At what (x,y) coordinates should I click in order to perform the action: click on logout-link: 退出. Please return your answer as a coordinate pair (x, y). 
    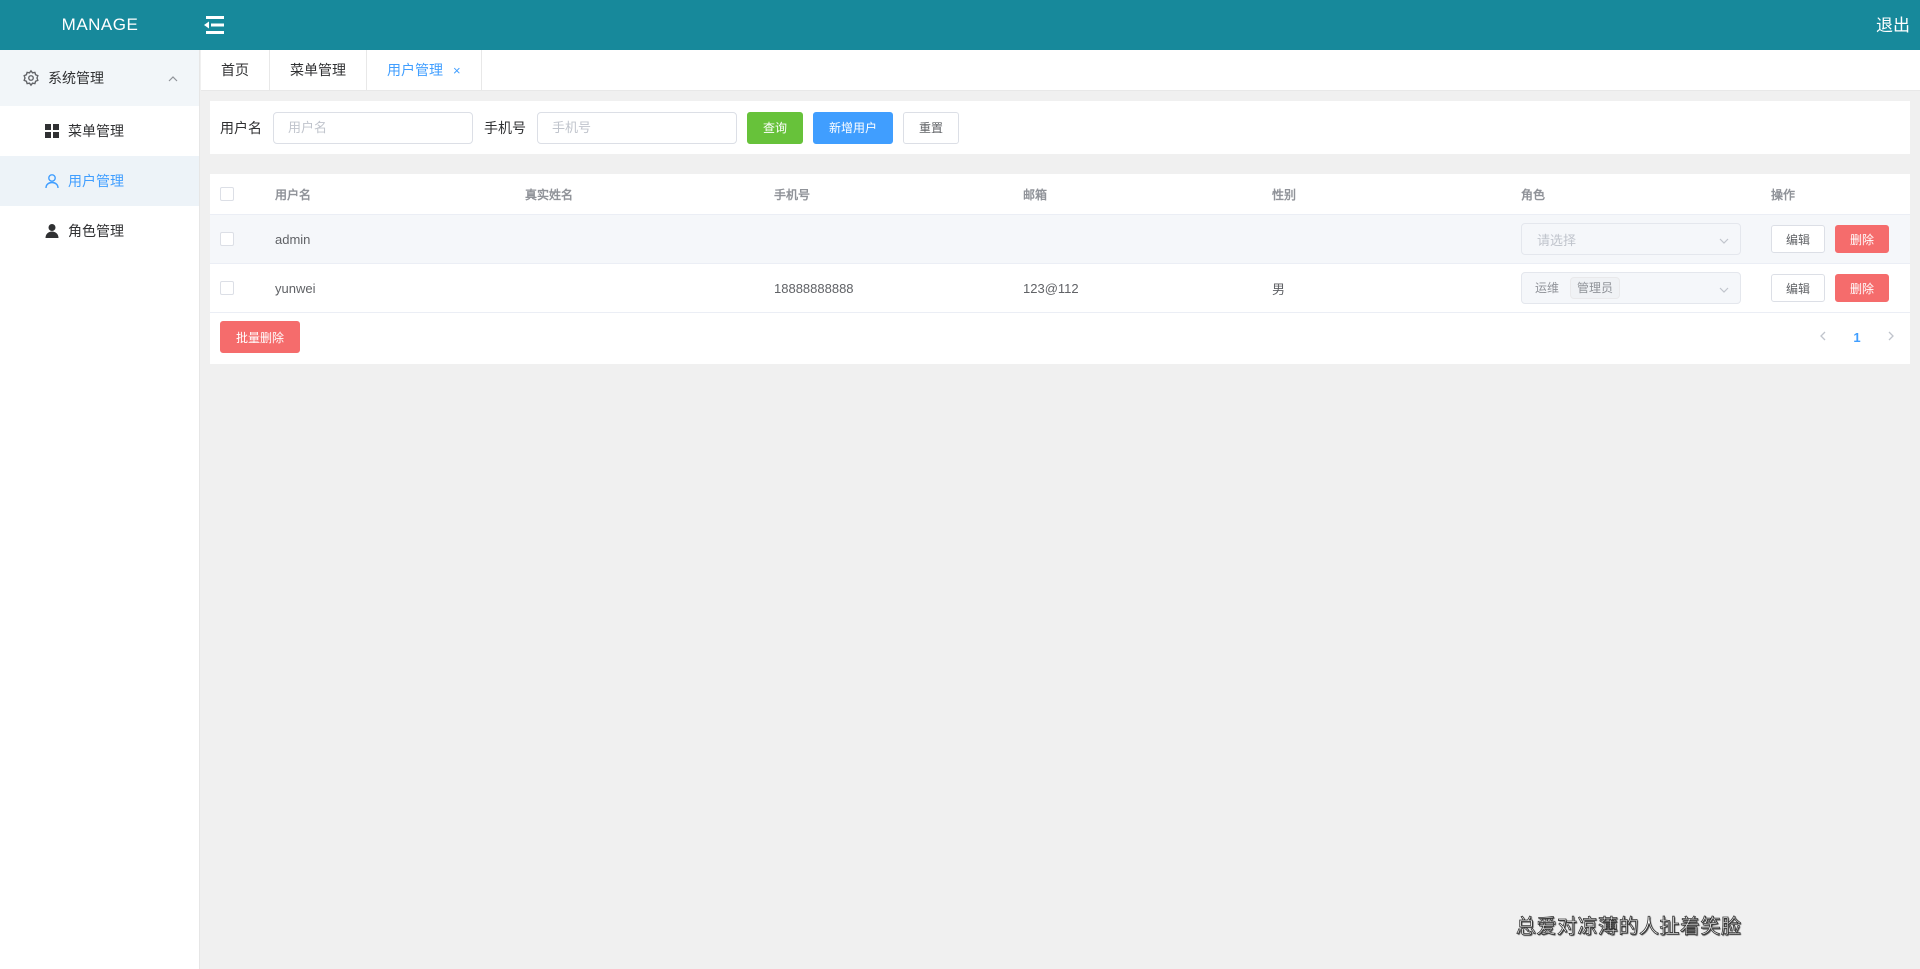
    Looking at the image, I should click on (1898, 25).